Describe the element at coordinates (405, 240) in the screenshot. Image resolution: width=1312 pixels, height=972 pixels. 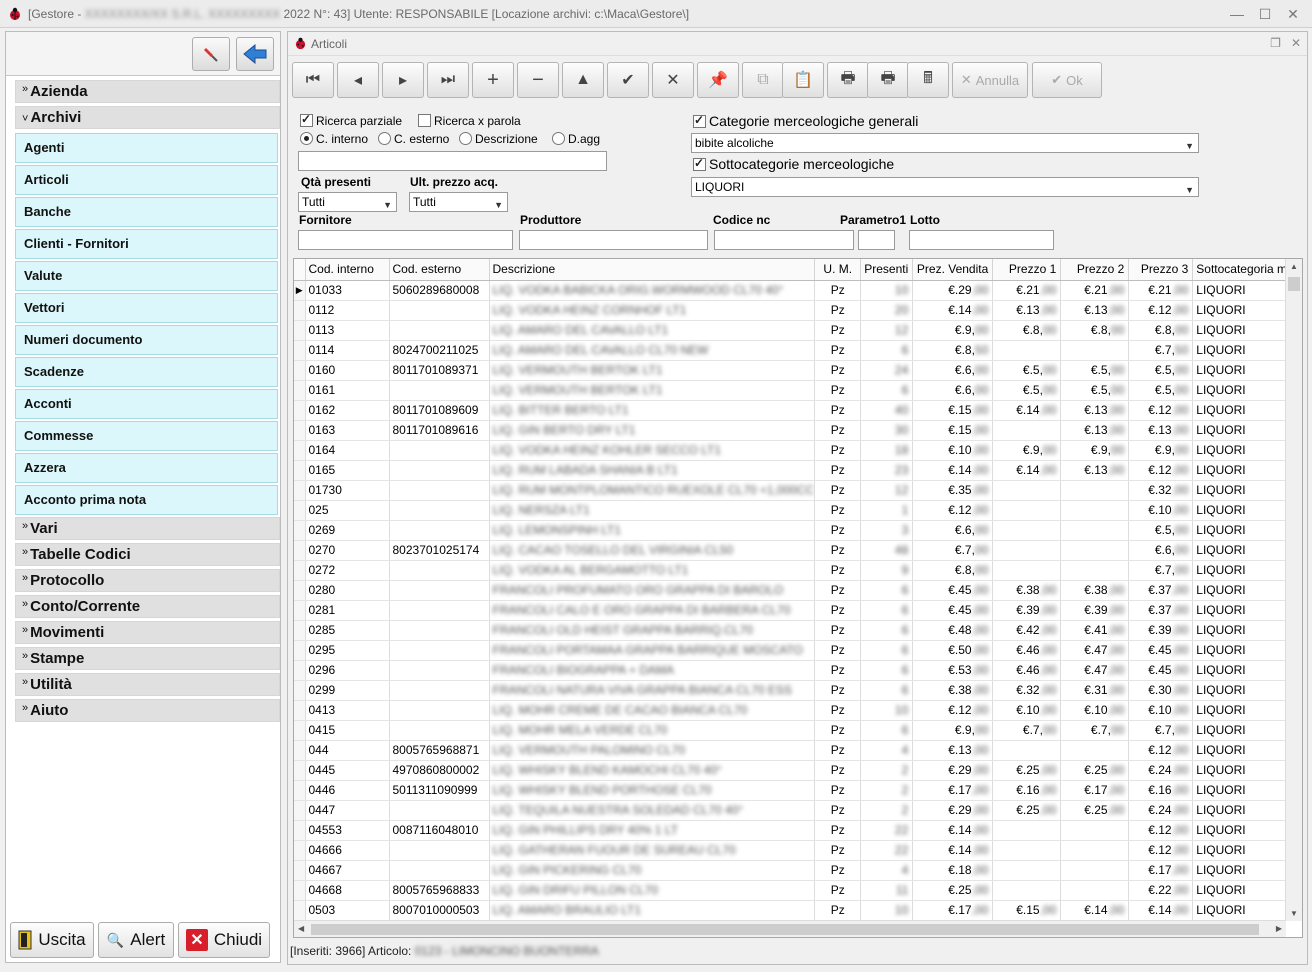
I see `supplier-input` at that location.